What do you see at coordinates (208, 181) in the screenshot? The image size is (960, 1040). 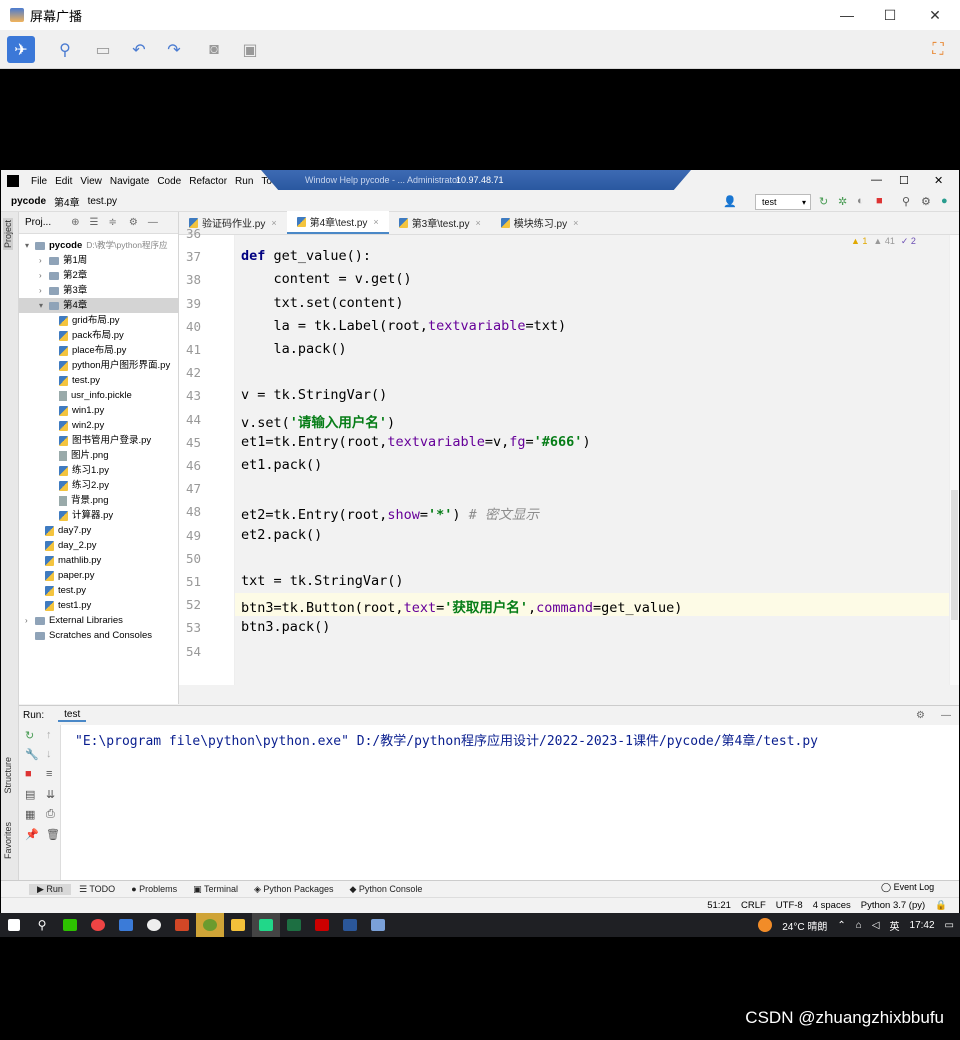 I see `menu-refactor: Refactor` at bounding box center [208, 181].